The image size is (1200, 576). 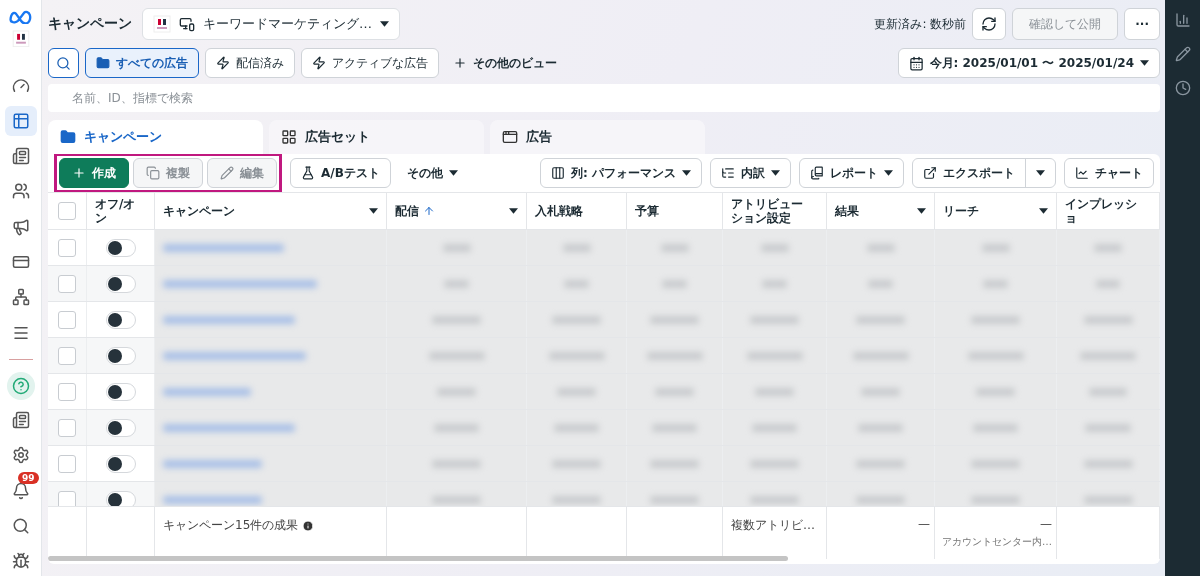 I want to click on create-button: 作成, so click(x=94, y=173).